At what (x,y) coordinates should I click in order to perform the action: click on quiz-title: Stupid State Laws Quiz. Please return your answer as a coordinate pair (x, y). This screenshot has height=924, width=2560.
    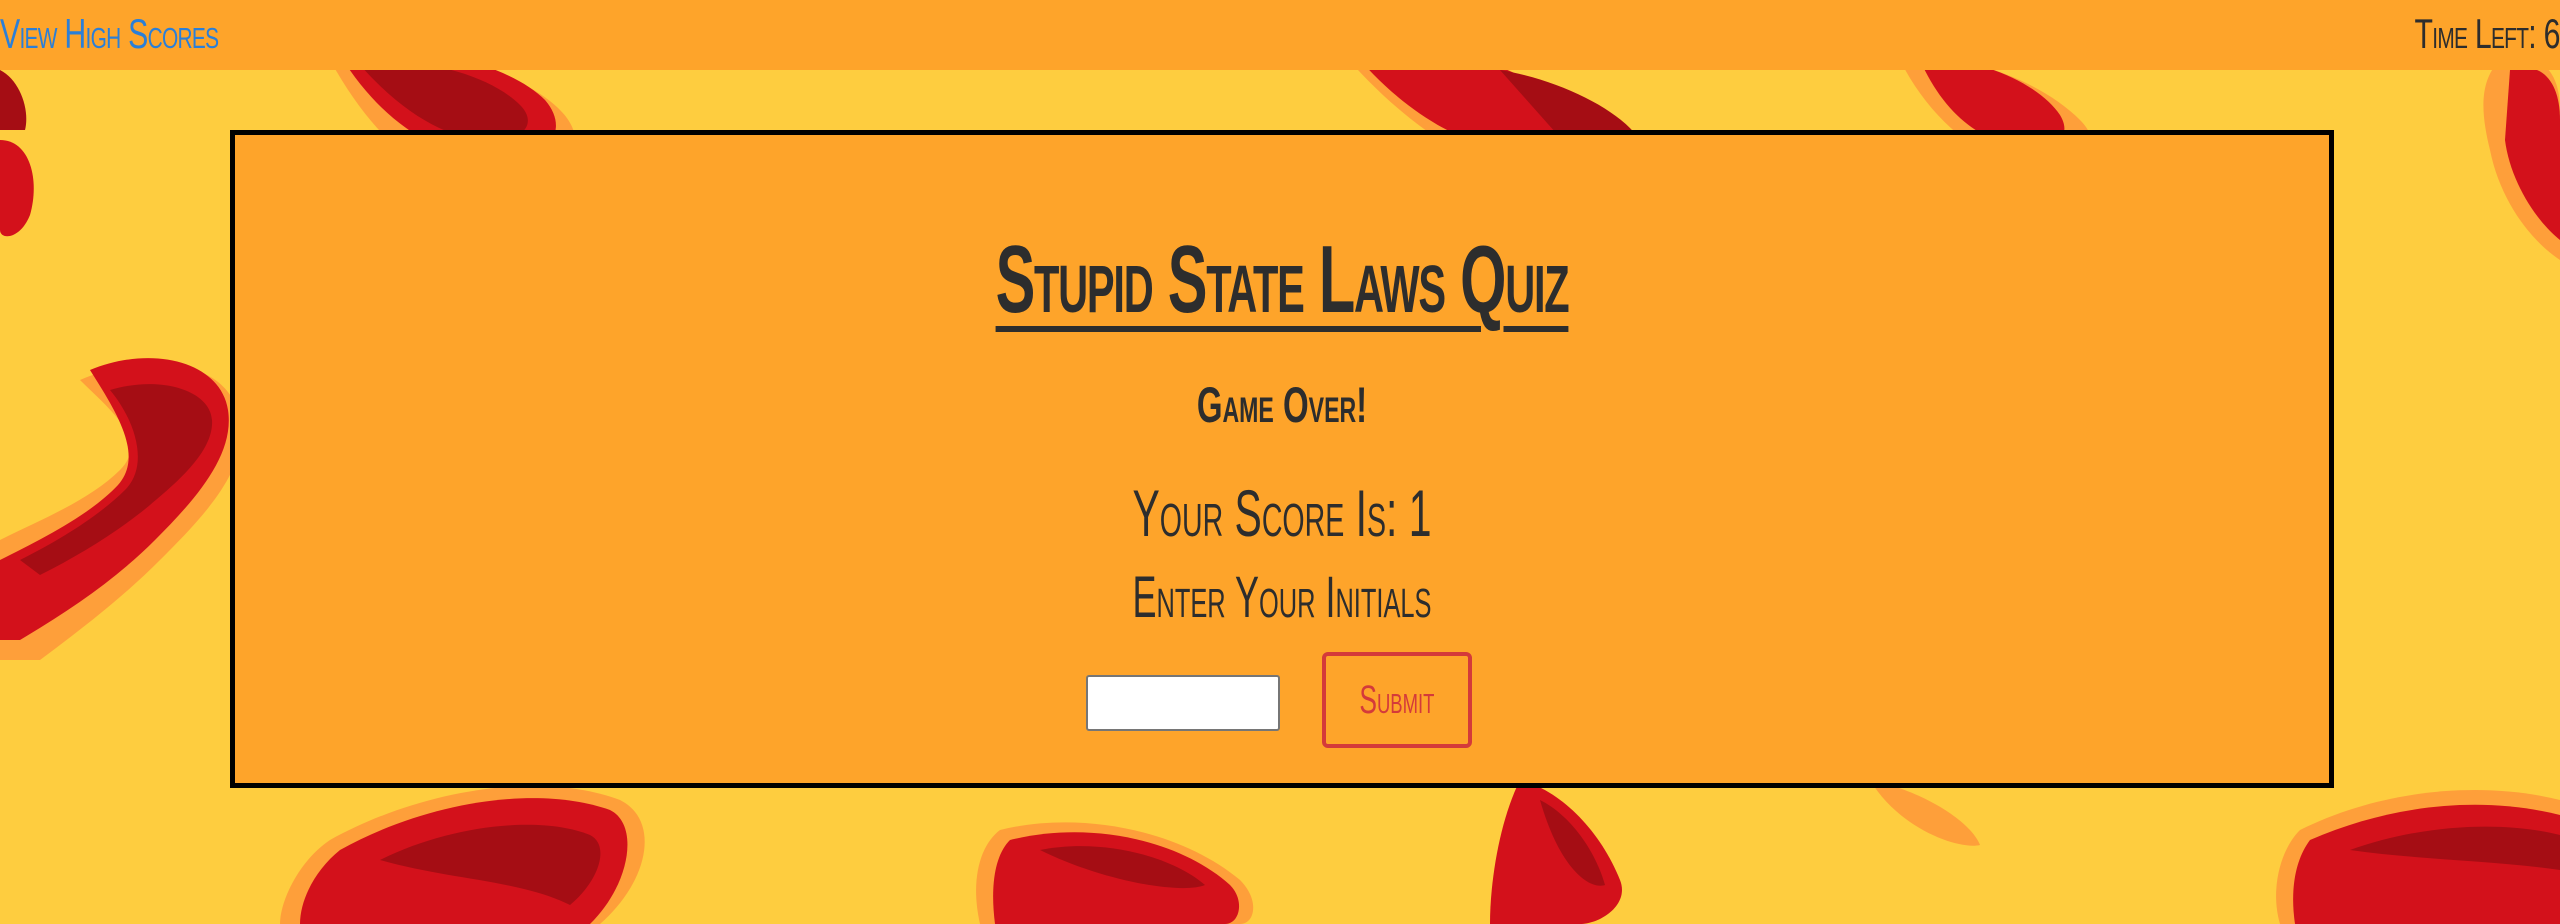
    Looking at the image, I should click on (1282, 280).